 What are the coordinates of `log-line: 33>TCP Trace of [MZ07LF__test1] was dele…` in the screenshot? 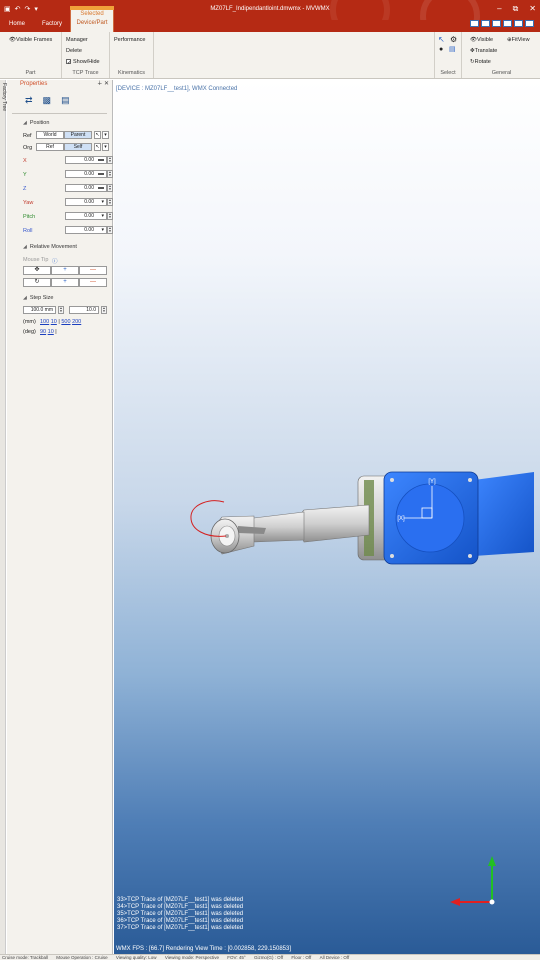 It's located at (180, 900).